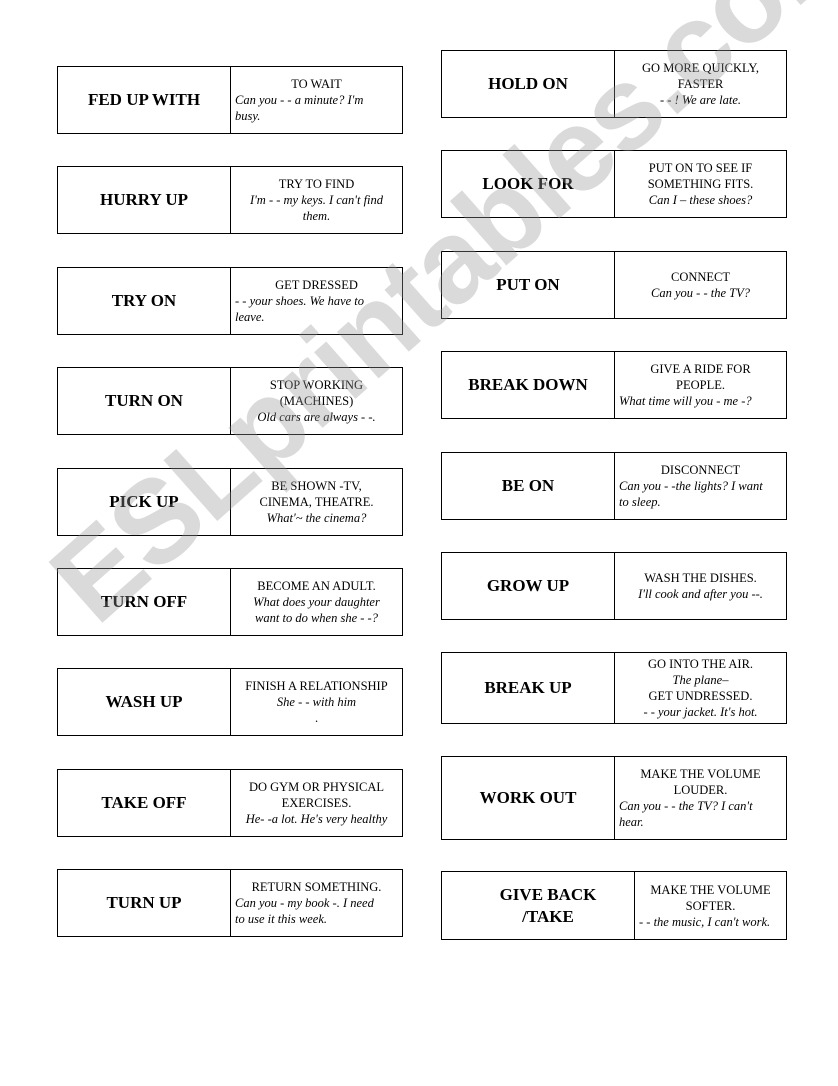 The image size is (838, 1086). Describe the element at coordinates (304, 903) in the screenshot. I see `example-sentence: Can you - my book -. I need` at that location.